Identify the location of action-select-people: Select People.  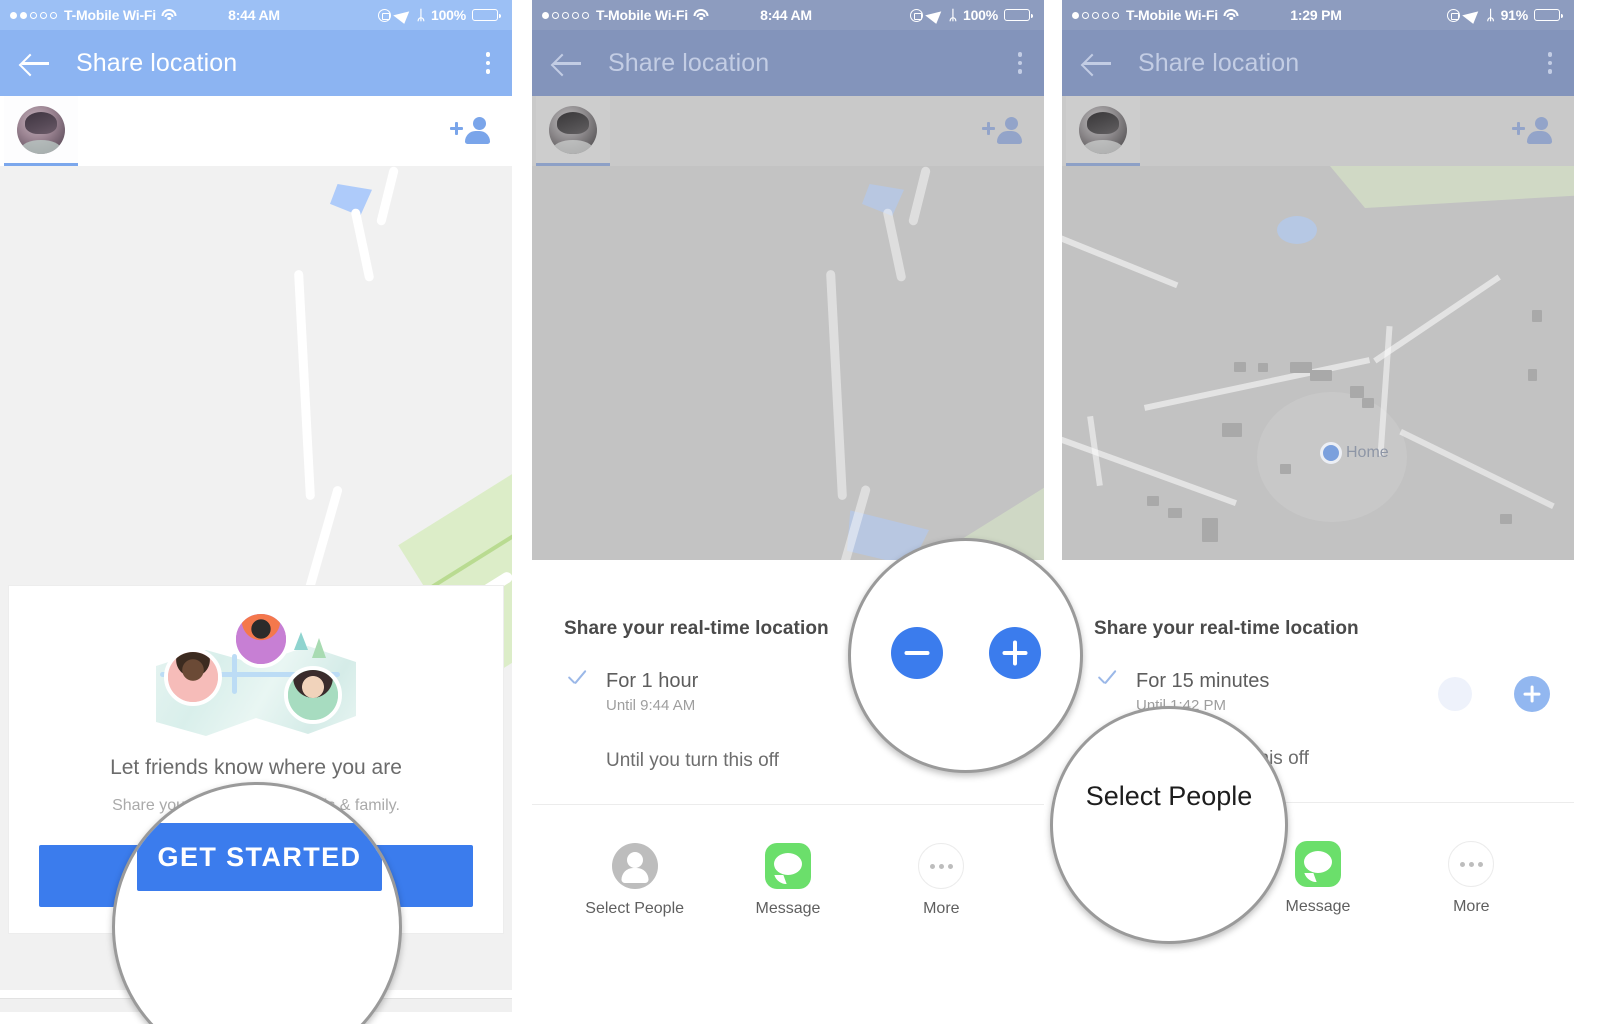
(634, 880).